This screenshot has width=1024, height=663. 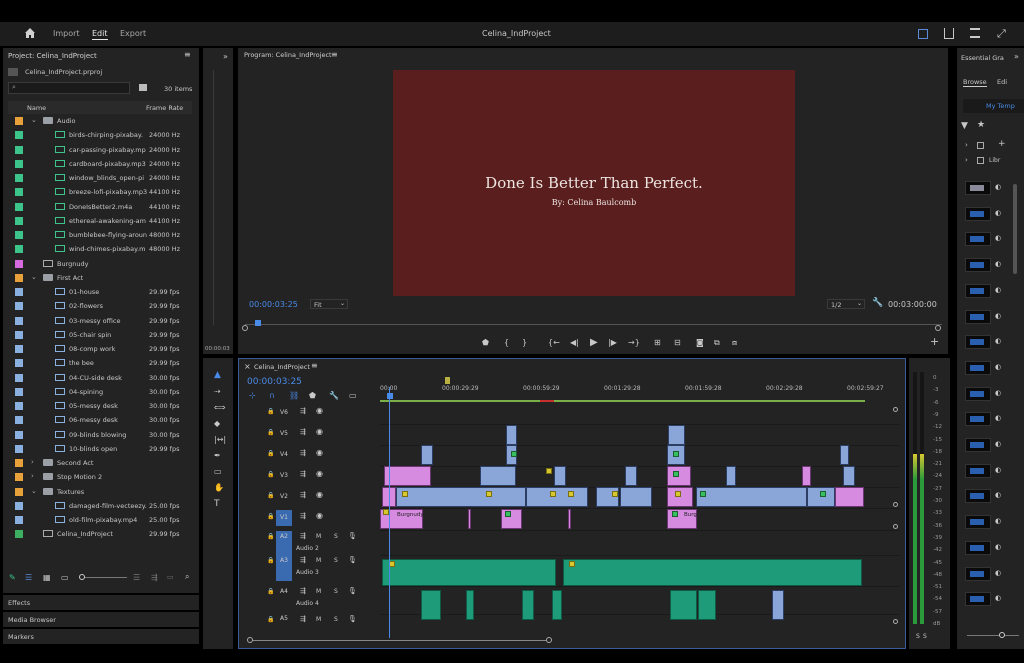 What do you see at coordinates (272, 395) in the screenshot?
I see `snap-icon: ∩` at bounding box center [272, 395].